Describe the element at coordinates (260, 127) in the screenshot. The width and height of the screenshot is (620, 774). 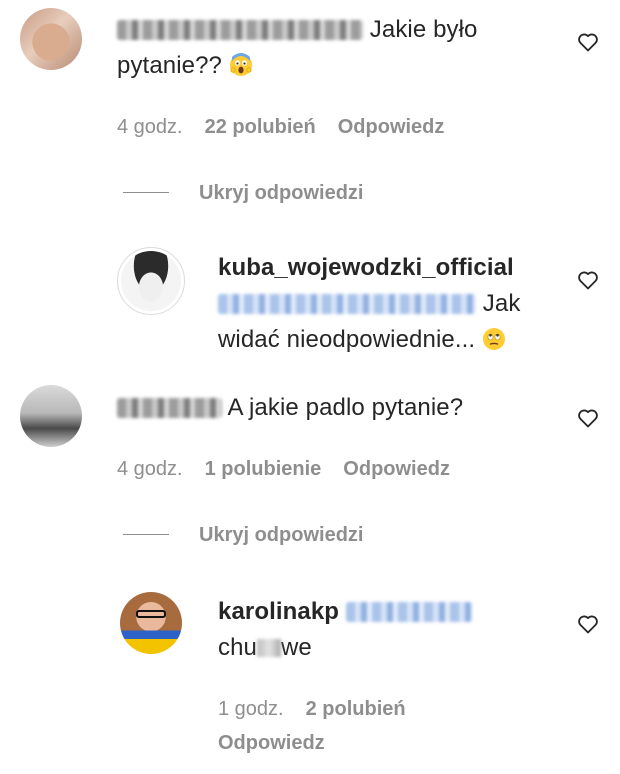
I see `likes-count: 22 polubień` at that location.